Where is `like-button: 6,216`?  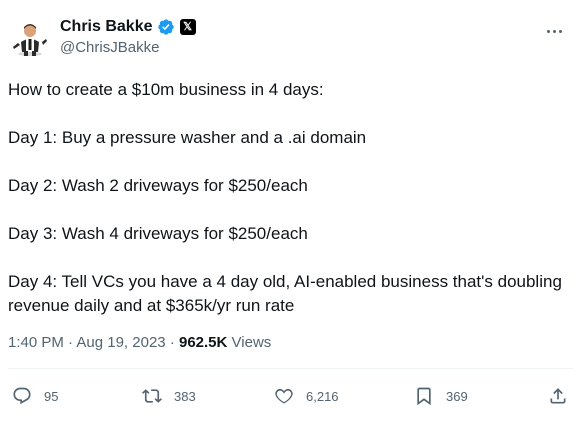
like-button: 6,216 is located at coordinates (306, 396).